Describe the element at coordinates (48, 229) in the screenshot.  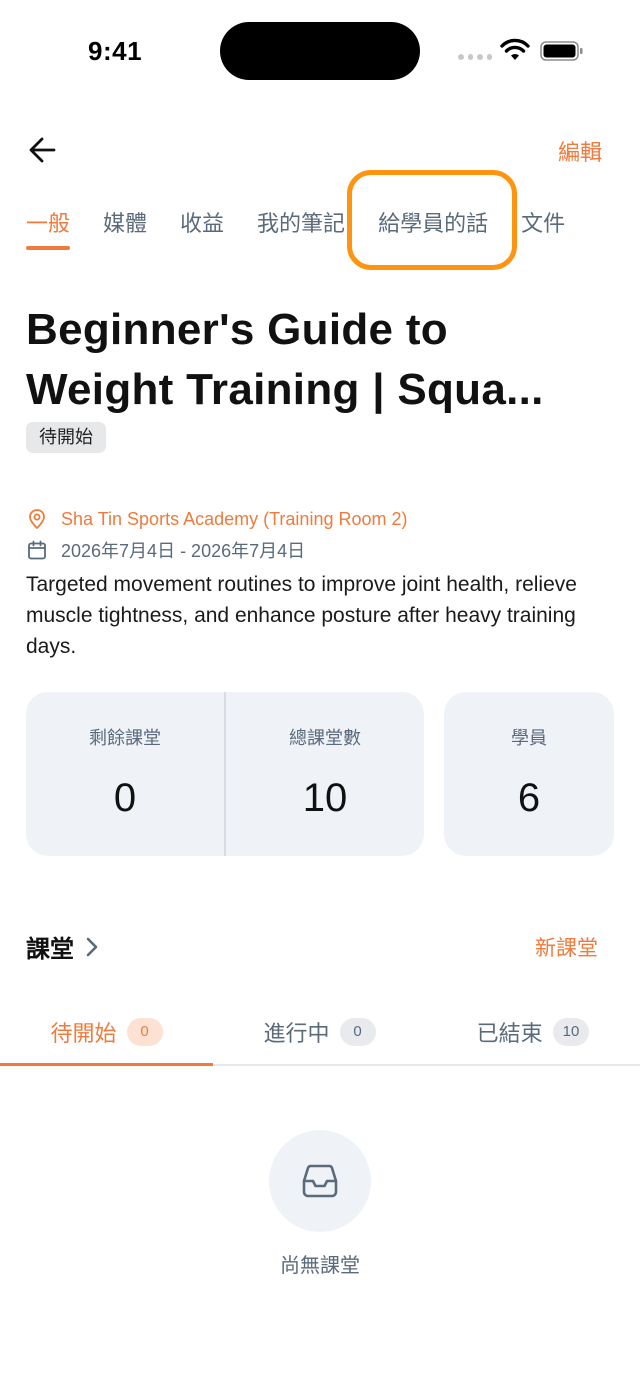
I see `tab-general: 一般` at that location.